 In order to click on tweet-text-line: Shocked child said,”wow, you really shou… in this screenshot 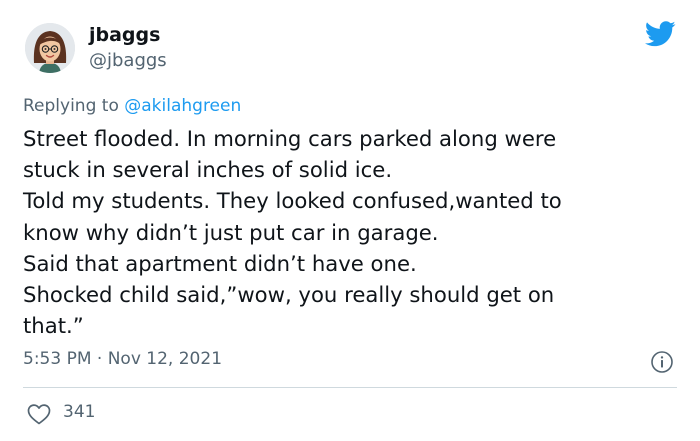, I will do `click(289, 295)`.